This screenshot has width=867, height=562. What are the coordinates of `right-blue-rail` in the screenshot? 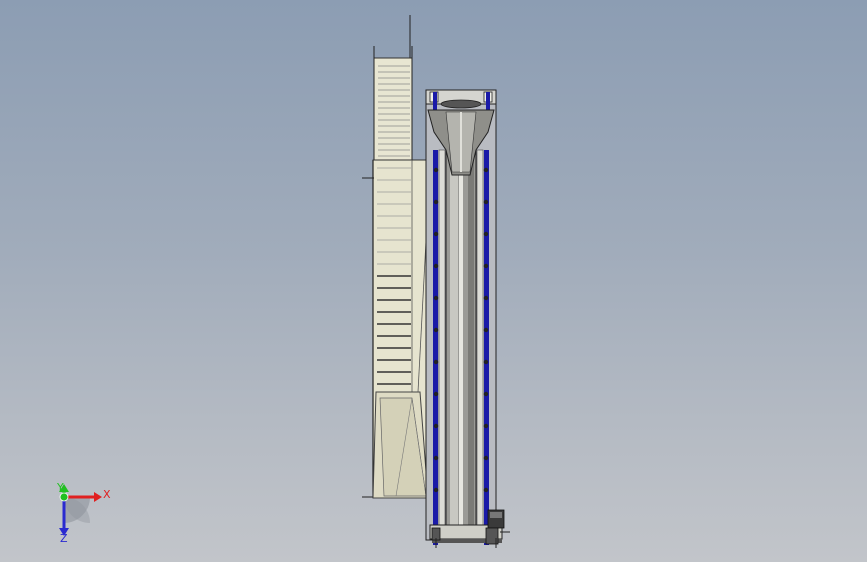 It's located at (486, 347).